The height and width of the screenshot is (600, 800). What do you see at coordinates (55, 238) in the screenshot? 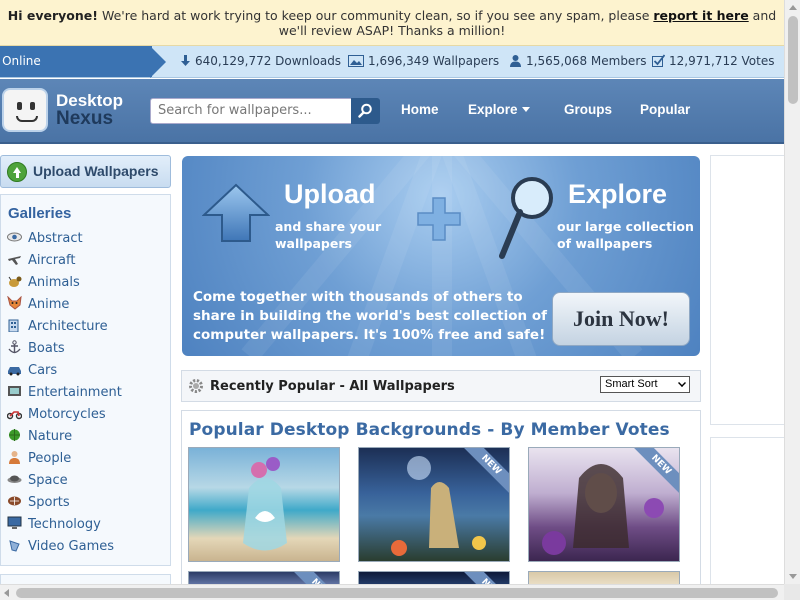
I see `gallery-item-label: Abstract` at bounding box center [55, 238].